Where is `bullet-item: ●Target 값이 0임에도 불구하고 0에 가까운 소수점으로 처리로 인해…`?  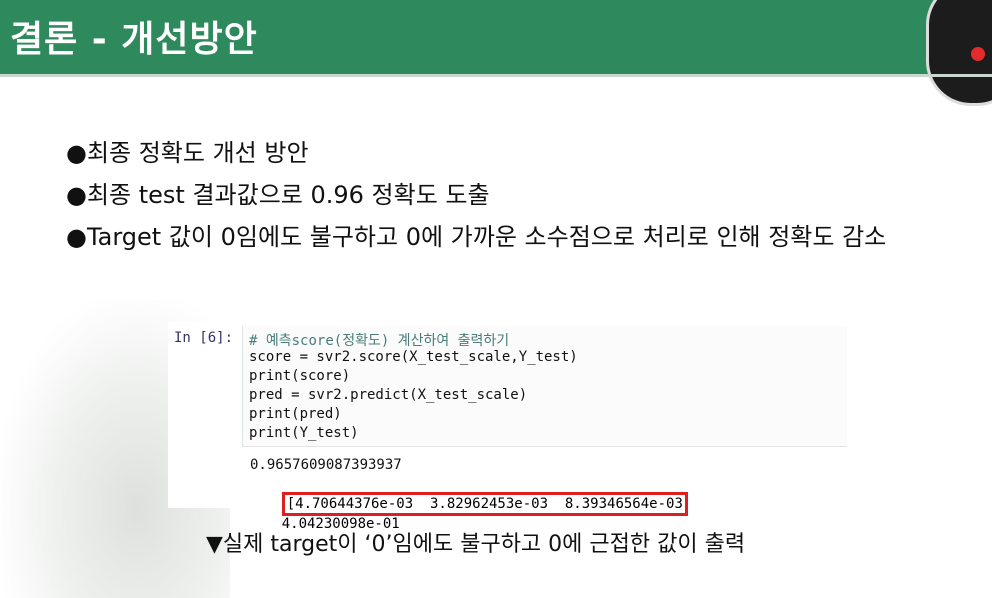 bullet-item: ●Target 값이 0임에도 불구하고 0에 가까운 소수점으로 처리로 인해… is located at coordinates (476, 237).